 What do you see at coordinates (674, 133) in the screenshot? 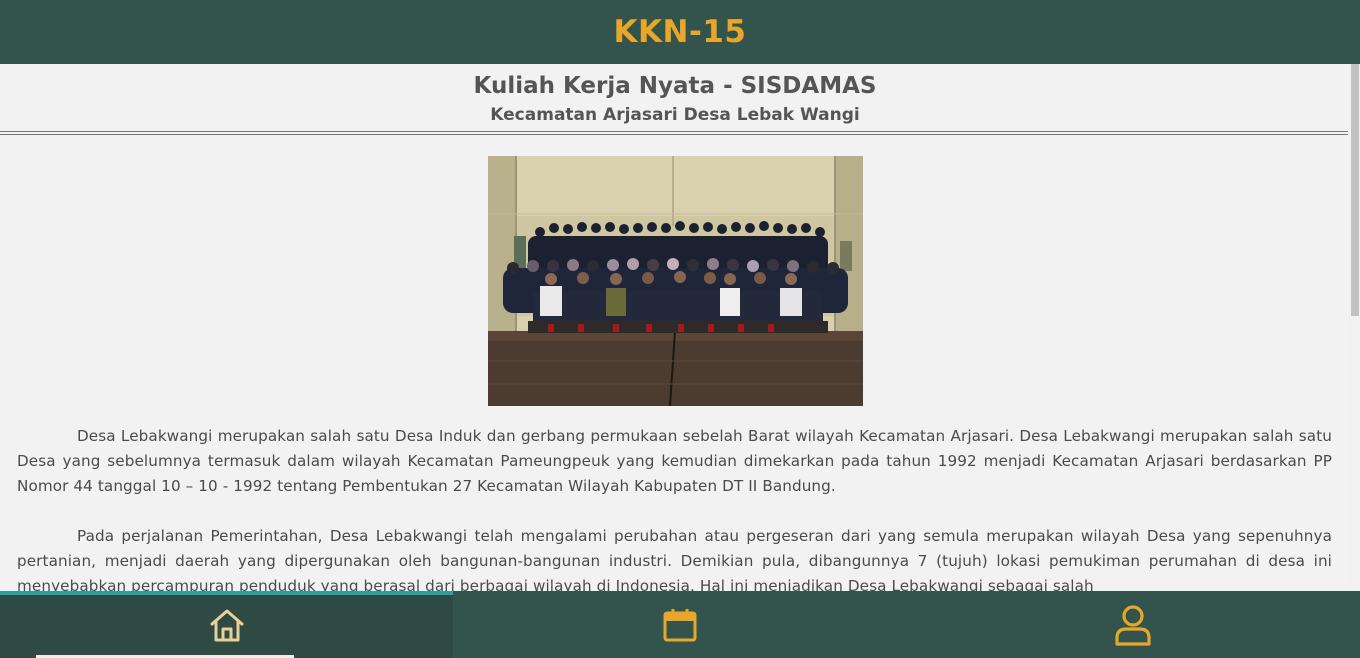
I see `heading-divider` at bounding box center [674, 133].